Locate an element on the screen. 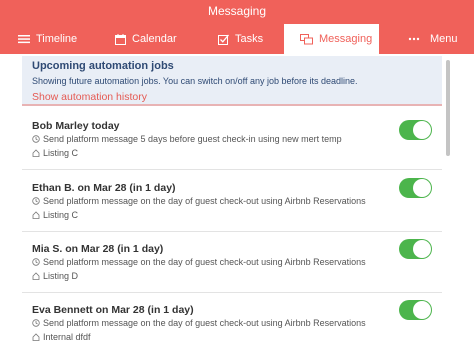 Image resolution: width=474 pixels, height=351 pixels. calendar-icon is located at coordinates (120, 39).